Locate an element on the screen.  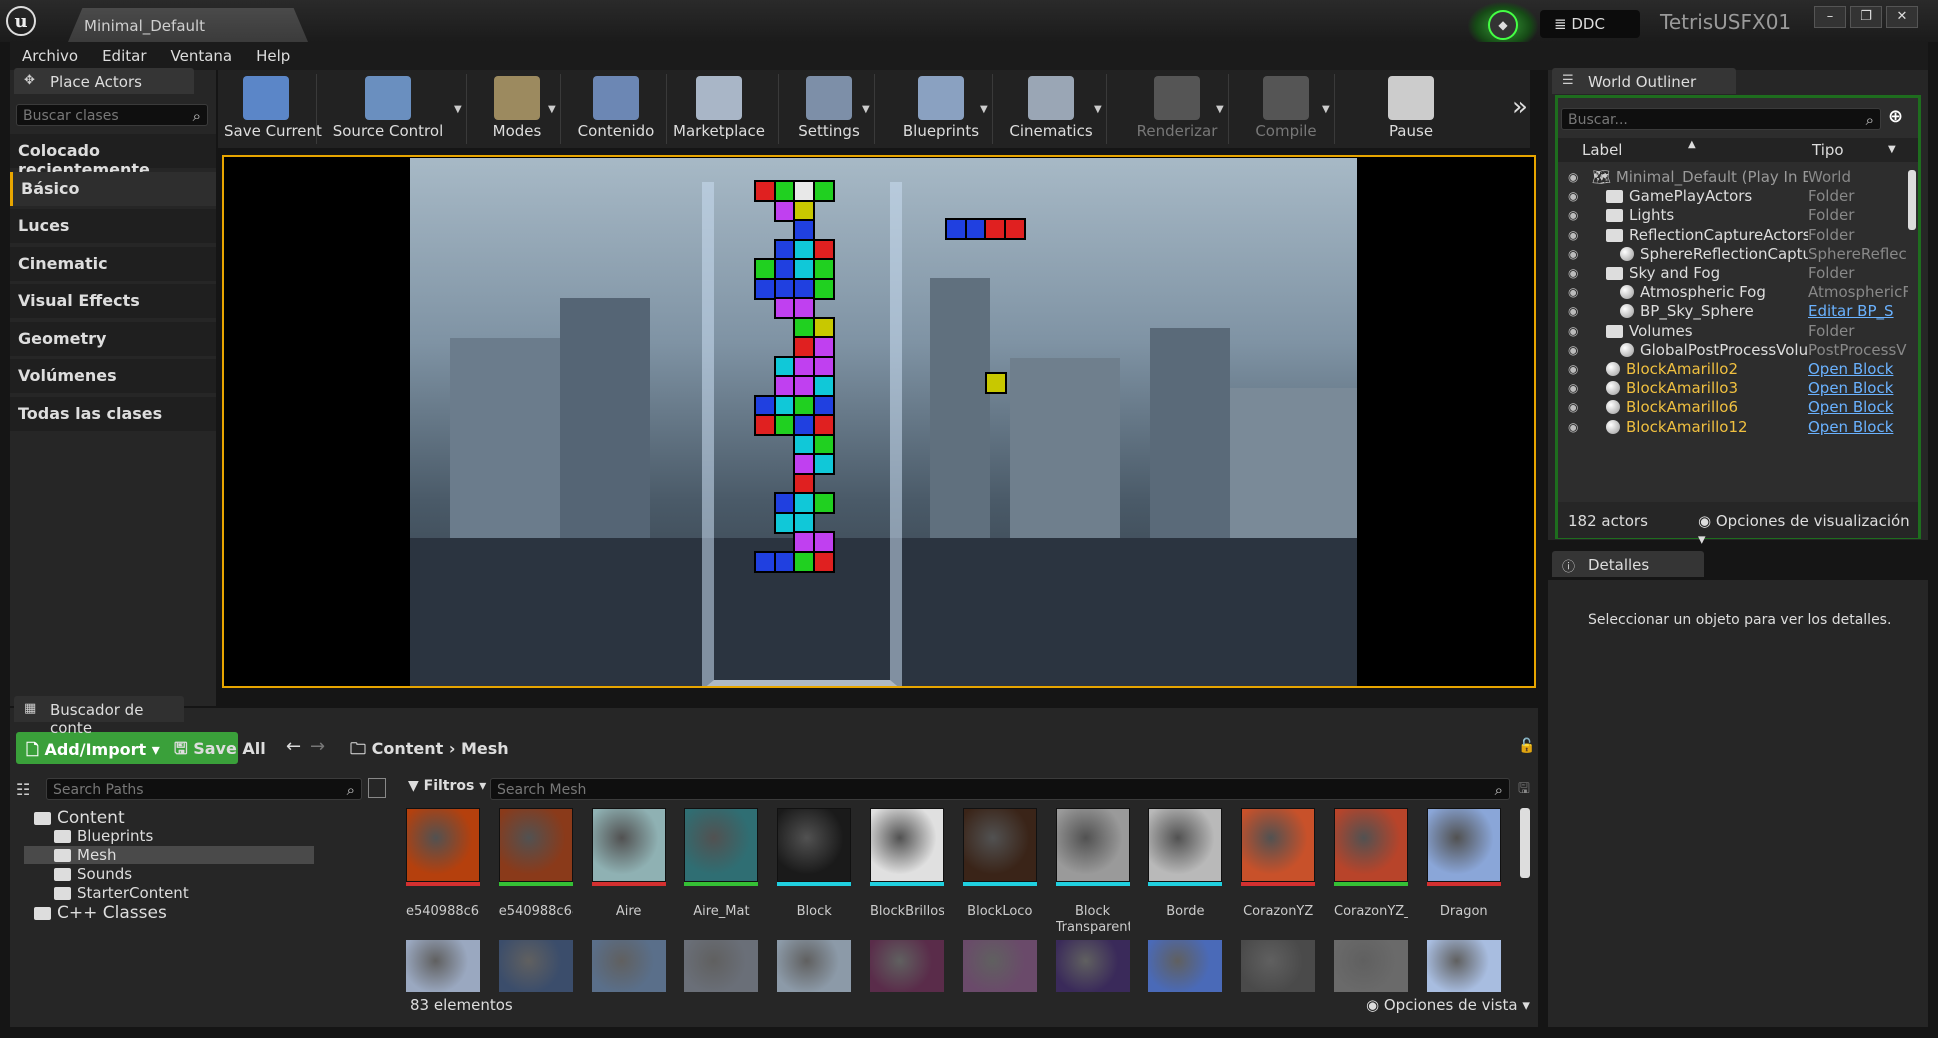
column-options-icon: ▼ is located at coordinates (1892, 149).